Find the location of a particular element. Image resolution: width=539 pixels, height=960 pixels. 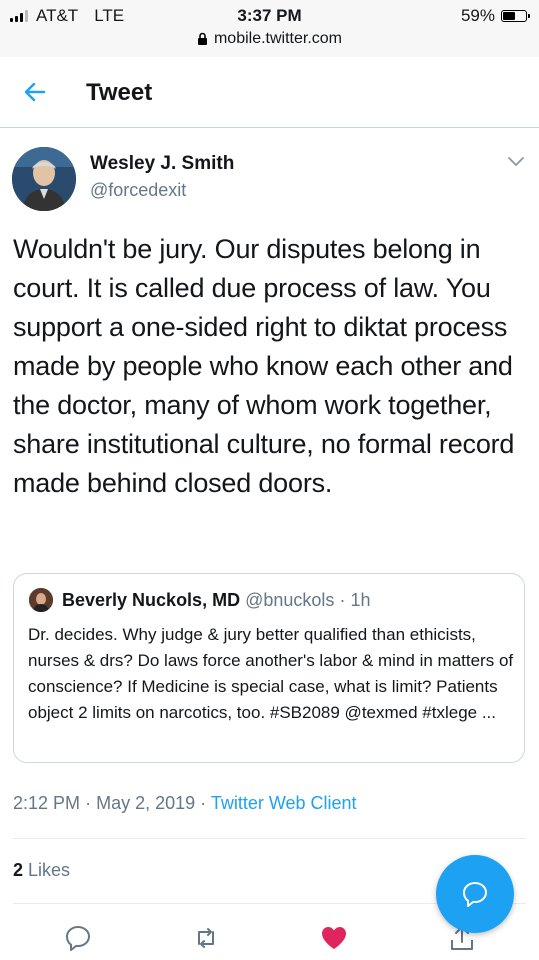

chevron-down-icon is located at coordinates (516, 162).